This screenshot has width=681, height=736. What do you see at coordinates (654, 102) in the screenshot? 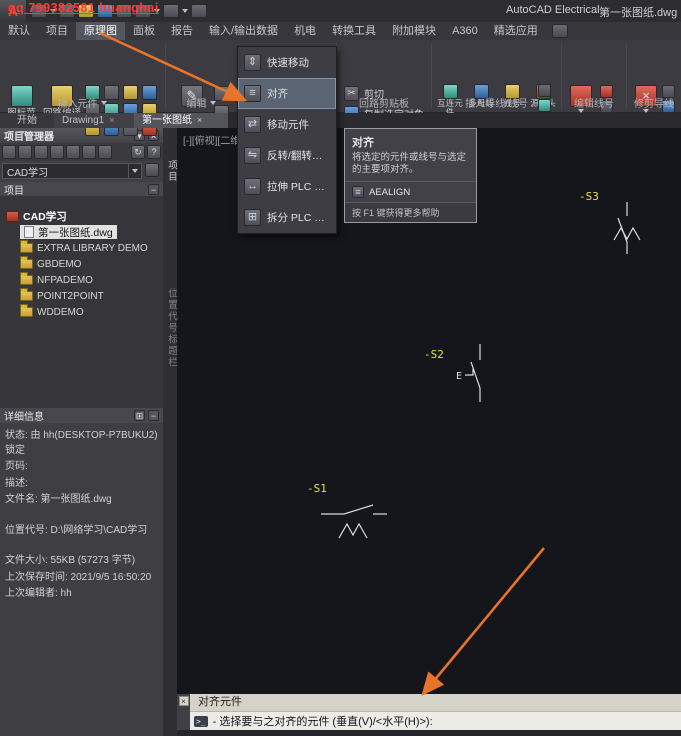
I see `trim-panel-label: 修剪导线` at bounding box center [654, 102].